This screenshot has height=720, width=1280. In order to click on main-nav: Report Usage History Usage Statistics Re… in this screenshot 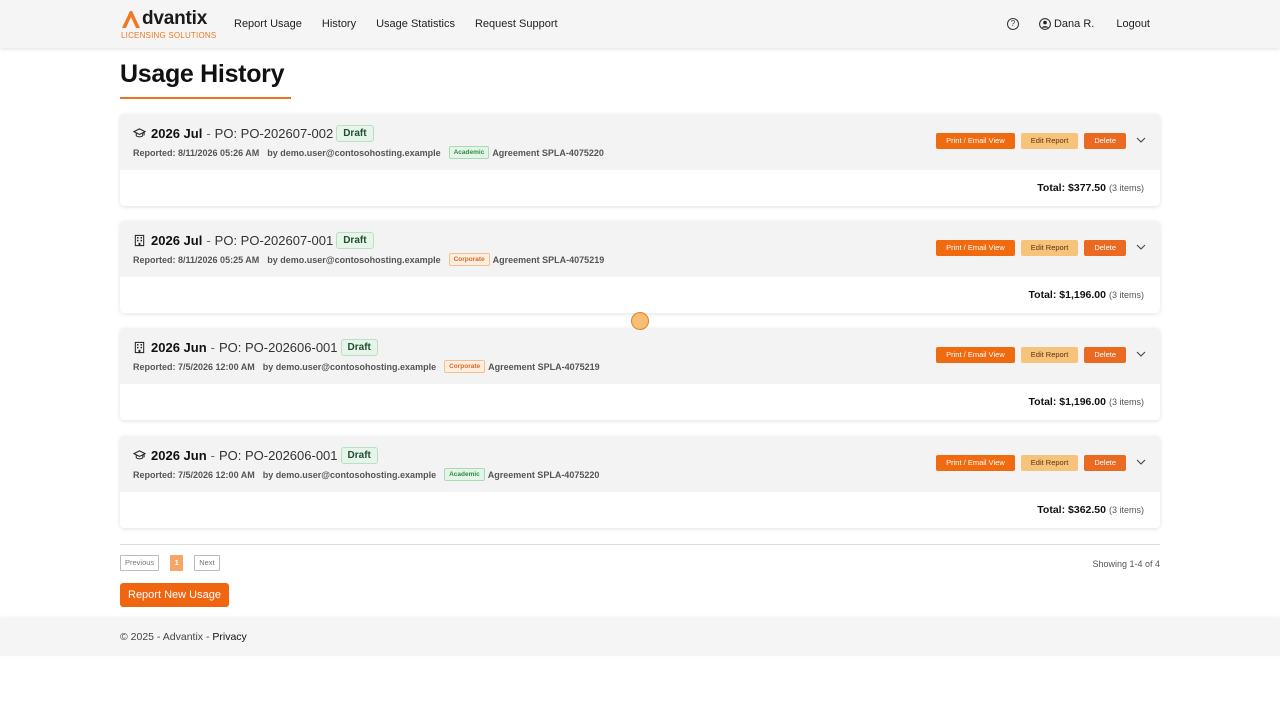, I will do `click(396, 24)`.